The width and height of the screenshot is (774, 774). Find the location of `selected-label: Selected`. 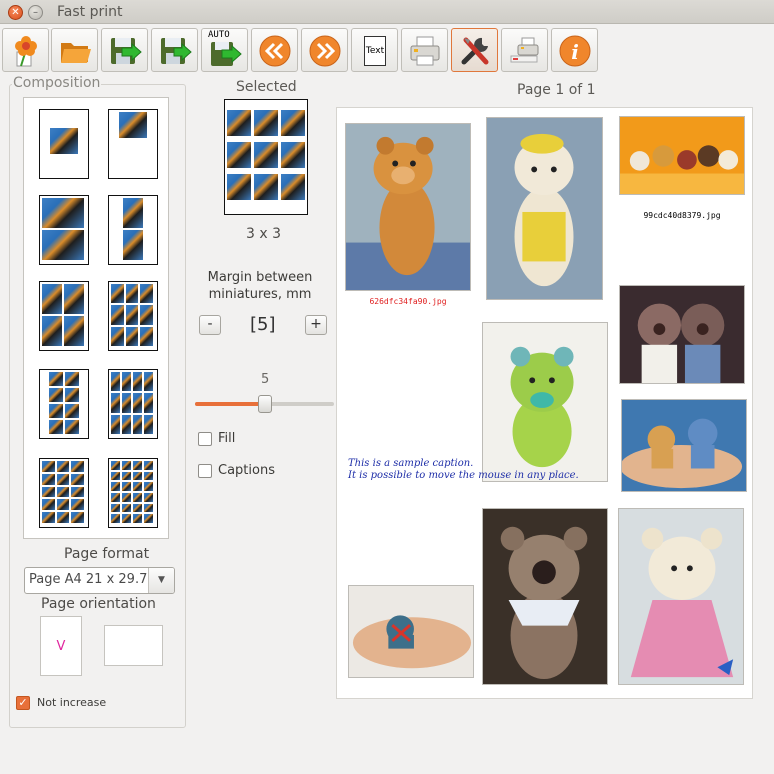

selected-label: Selected is located at coordinates (266, 87).